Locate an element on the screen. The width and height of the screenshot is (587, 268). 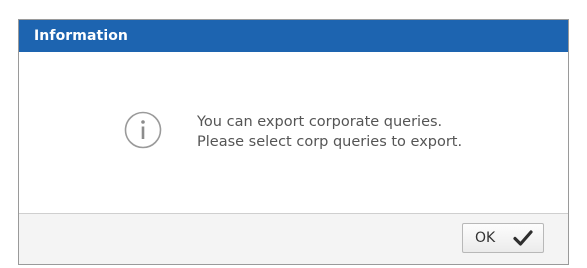
ok-button-label: OK is located at coordinates (485, 238).